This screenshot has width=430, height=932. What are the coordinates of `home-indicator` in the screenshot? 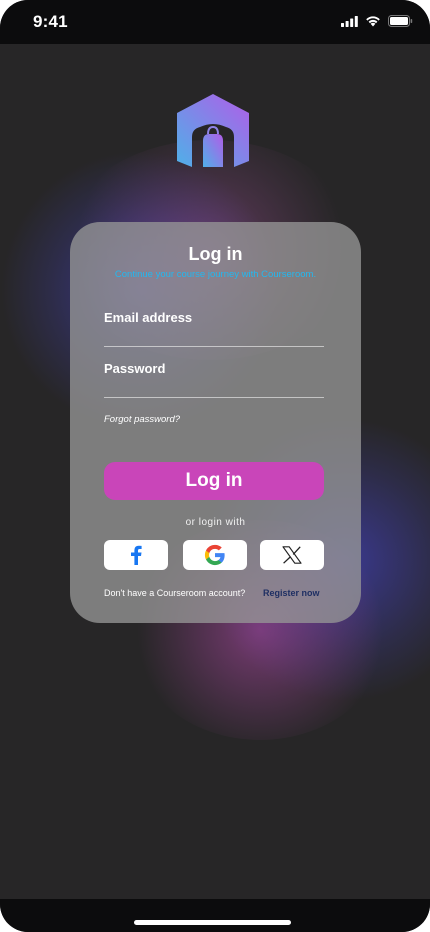 It's located at (212, 922).